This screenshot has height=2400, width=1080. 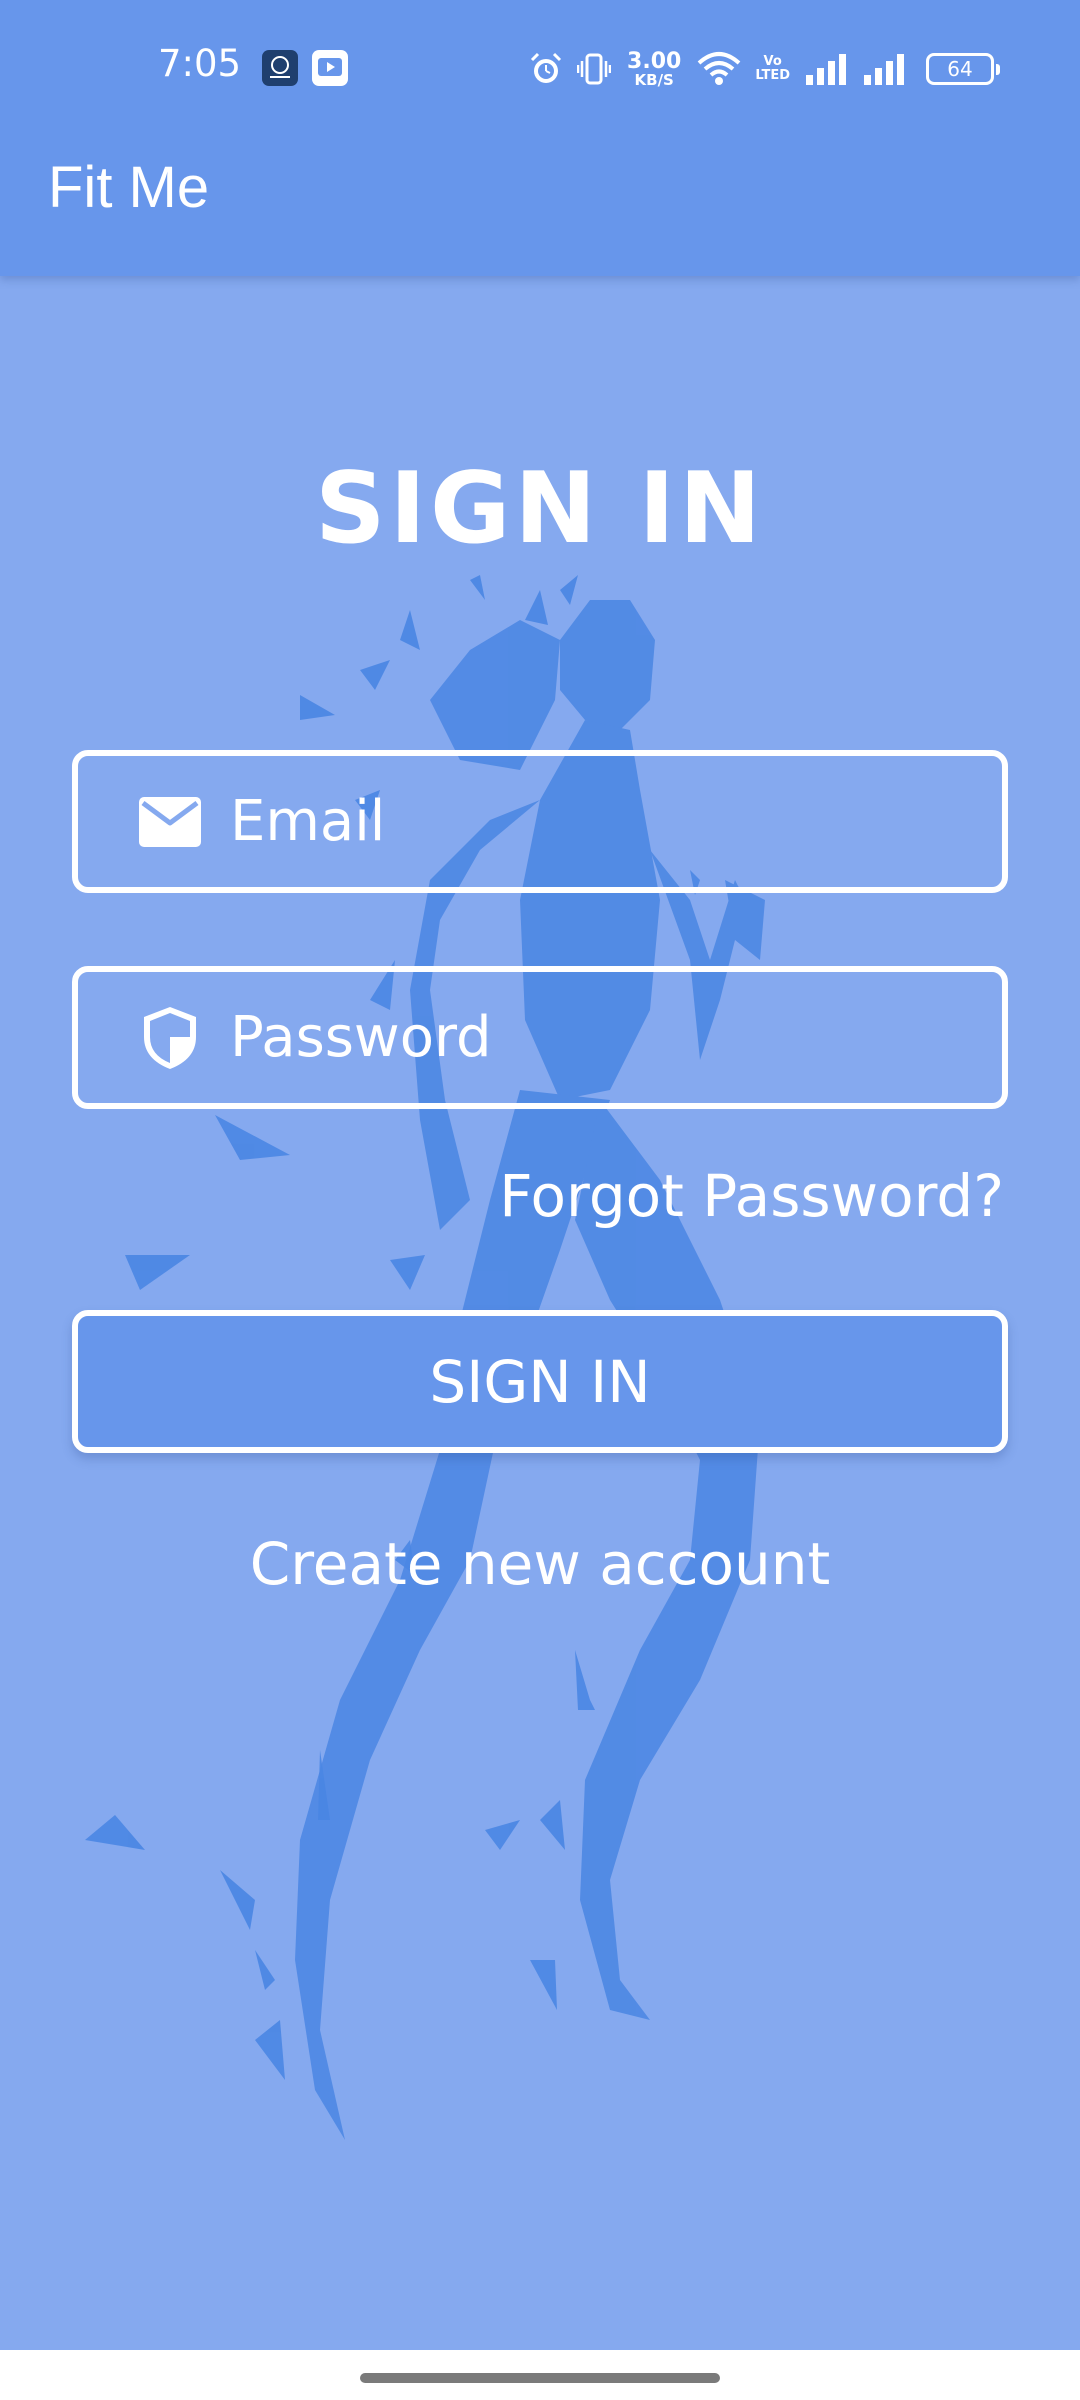 What do you see at coordinates (200, 63) in the screenshot?
I see `status-time: 7:05` at bounding box center [200, 63].